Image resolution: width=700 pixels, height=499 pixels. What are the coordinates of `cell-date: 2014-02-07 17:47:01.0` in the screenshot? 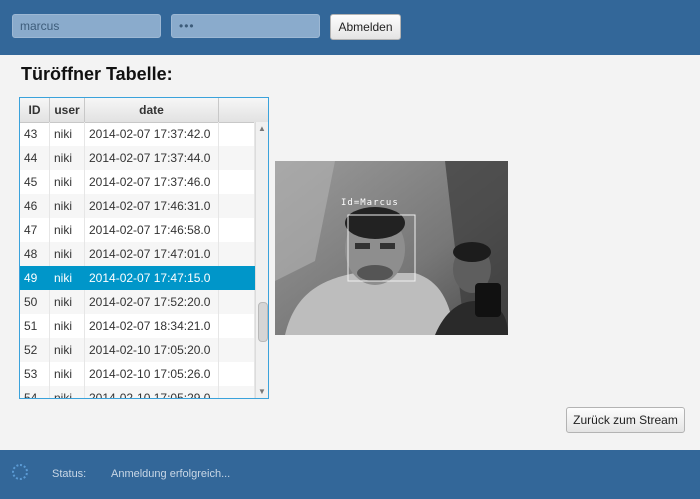 It's located at (152, 254).